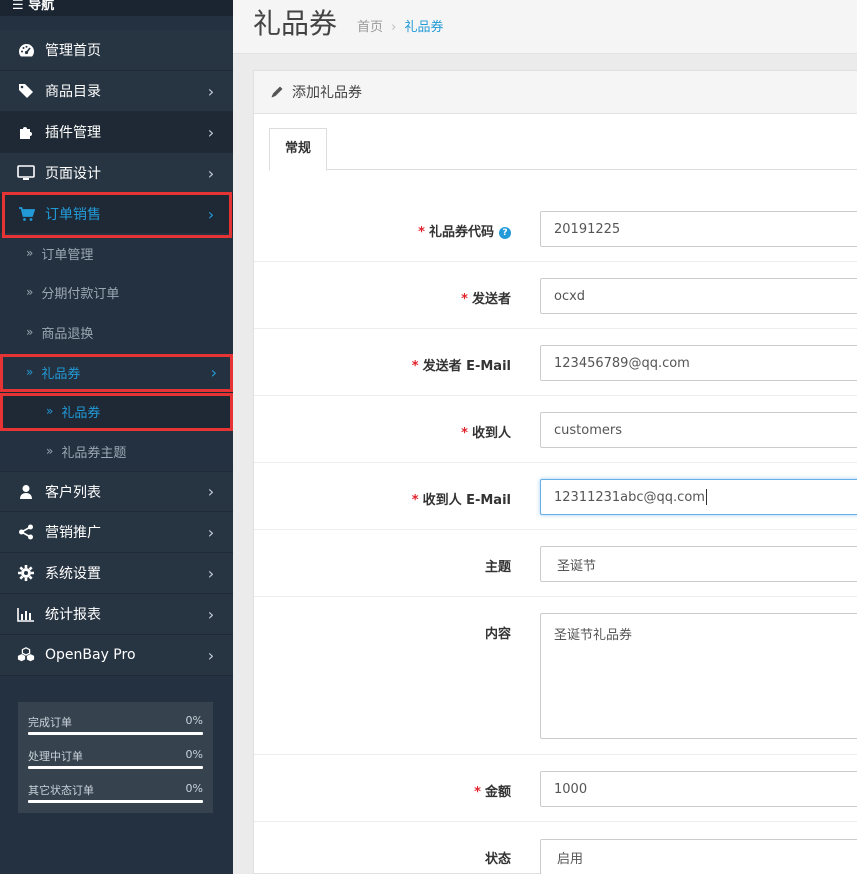 The width and height of the screenshot is (857, 874). What do you see at coordinates (55, 756) in the screenshot?
I see `stat-label: 处理中订单` at bounding box center [55, 756].